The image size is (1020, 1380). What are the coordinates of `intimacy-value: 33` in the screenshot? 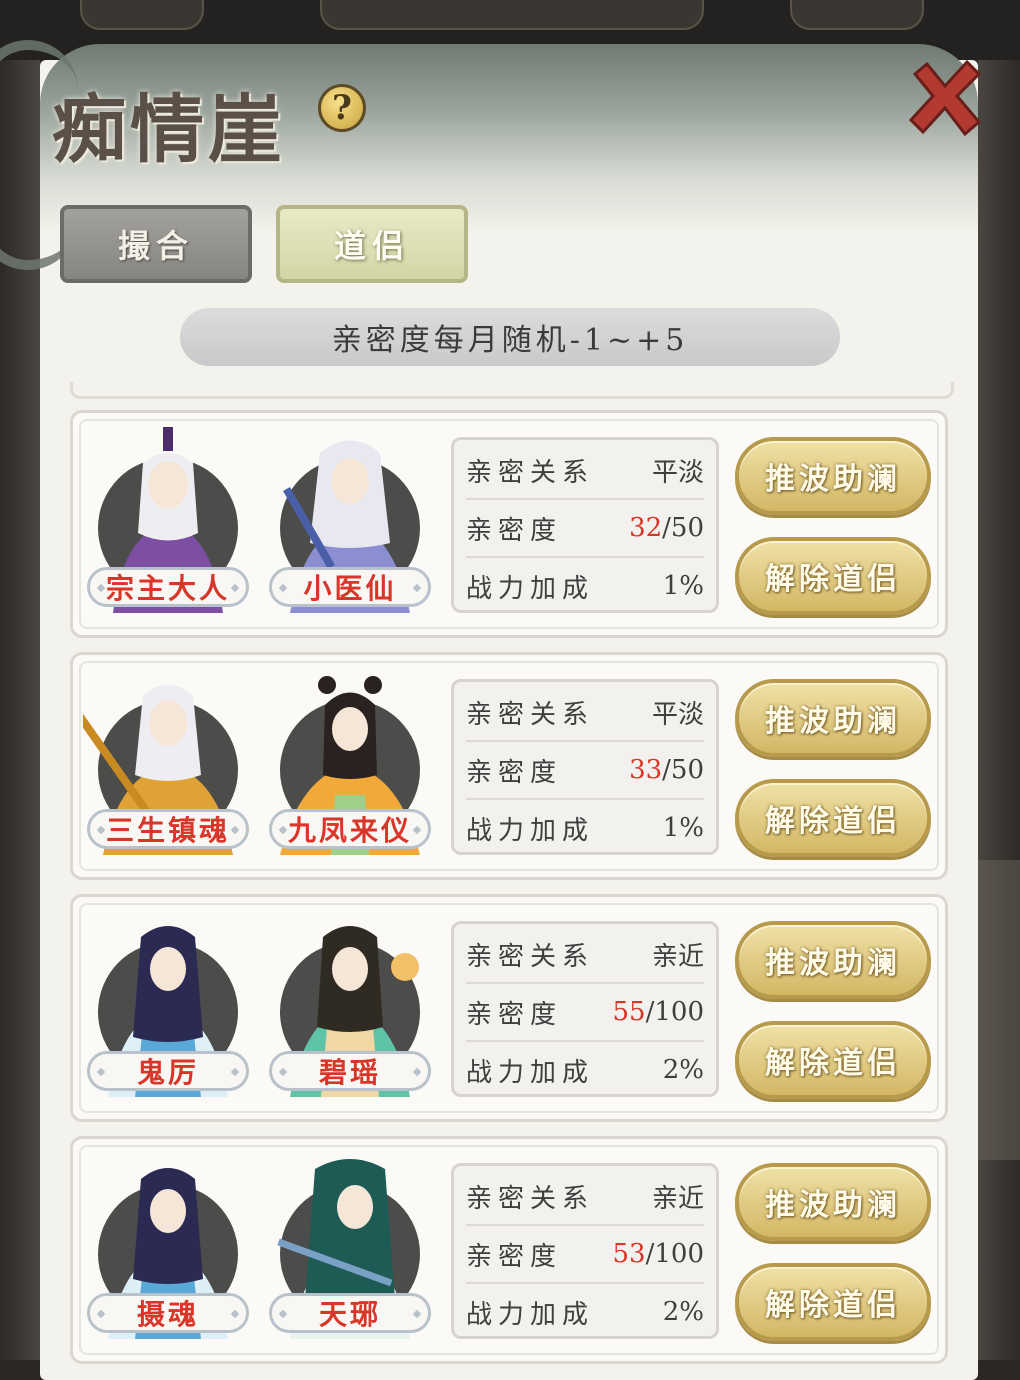 It's located at (646, 770).